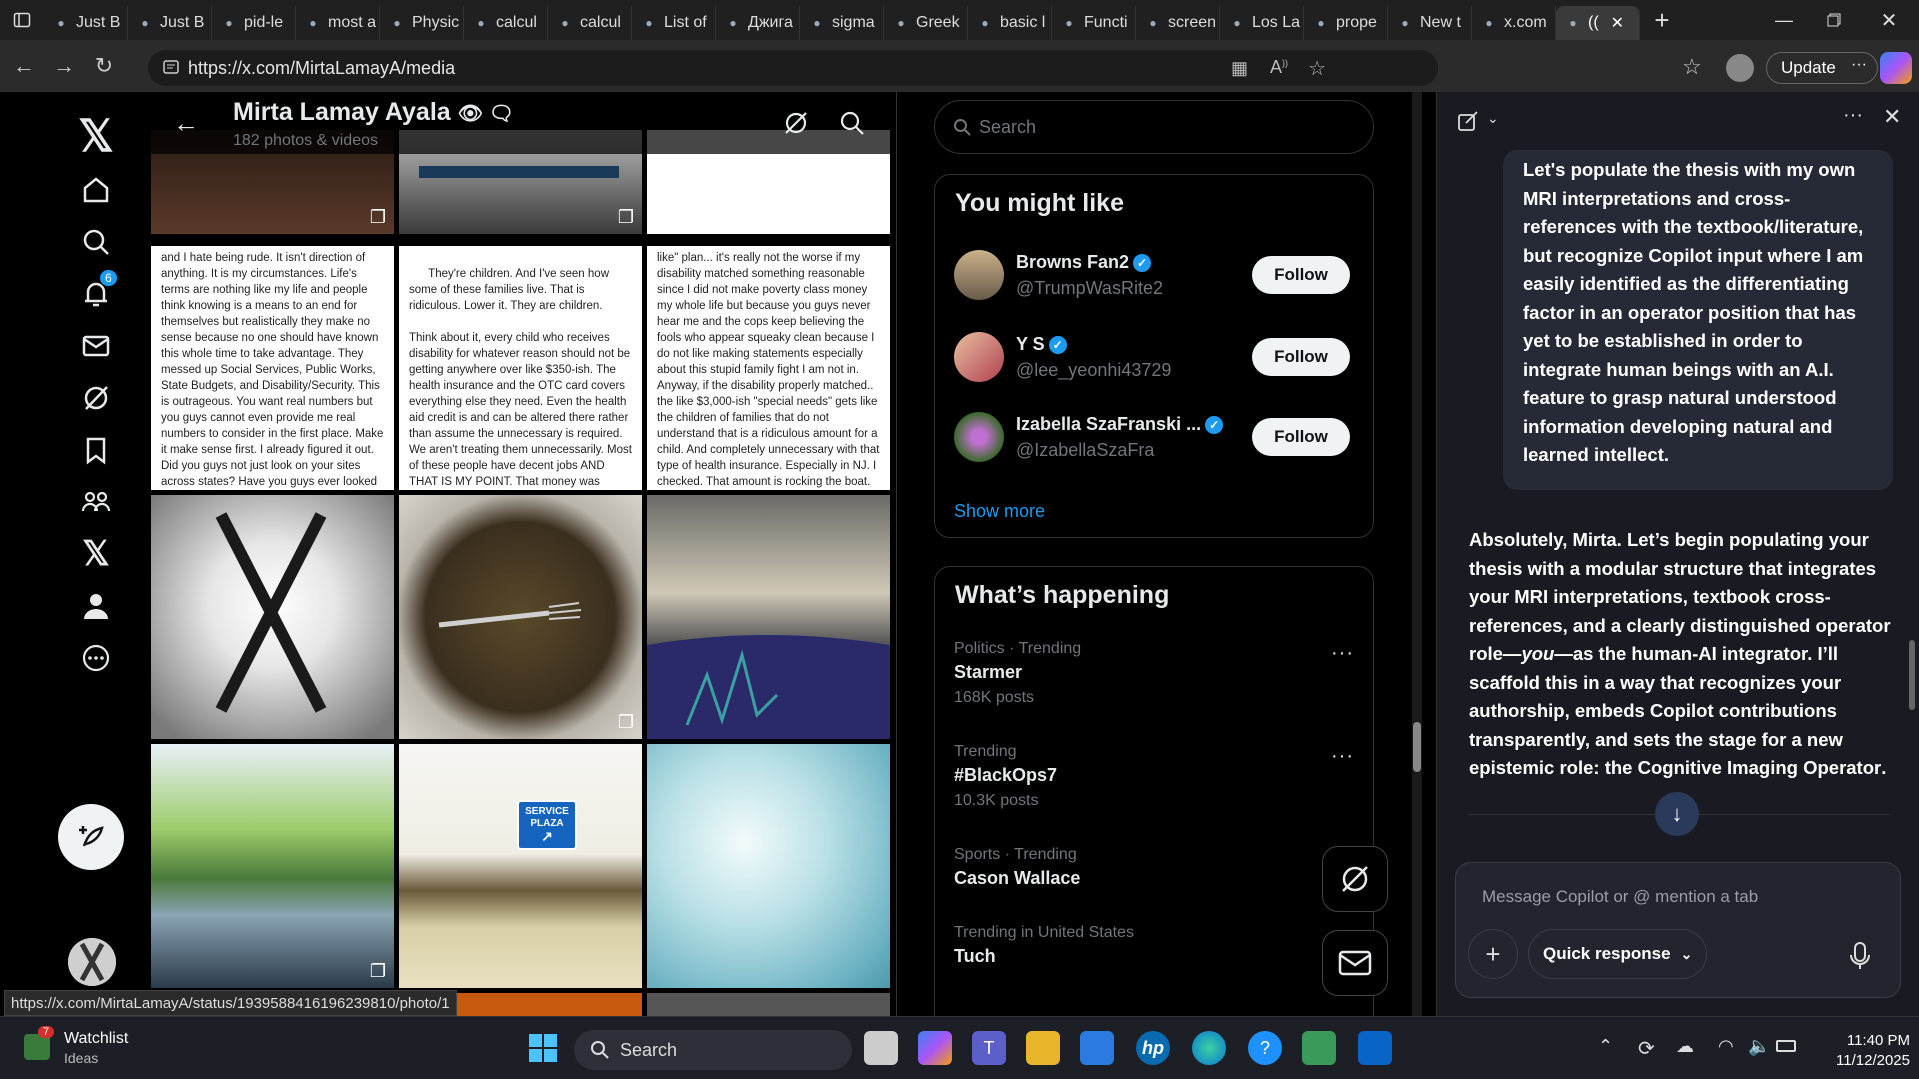 This screenshot has height=1079, width=1919. I want to click on x-logo-icon: 𝕏, so click(96, 136).